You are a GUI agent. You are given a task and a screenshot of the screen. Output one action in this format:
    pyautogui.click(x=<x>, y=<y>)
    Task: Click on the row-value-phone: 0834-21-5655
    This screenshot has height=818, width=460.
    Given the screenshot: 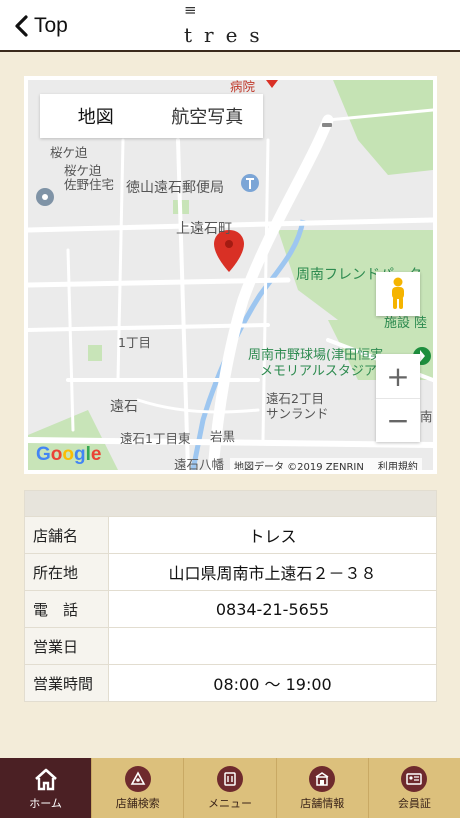 What is the action you would take?
    pyautogui.click(x=272, y=609)
    